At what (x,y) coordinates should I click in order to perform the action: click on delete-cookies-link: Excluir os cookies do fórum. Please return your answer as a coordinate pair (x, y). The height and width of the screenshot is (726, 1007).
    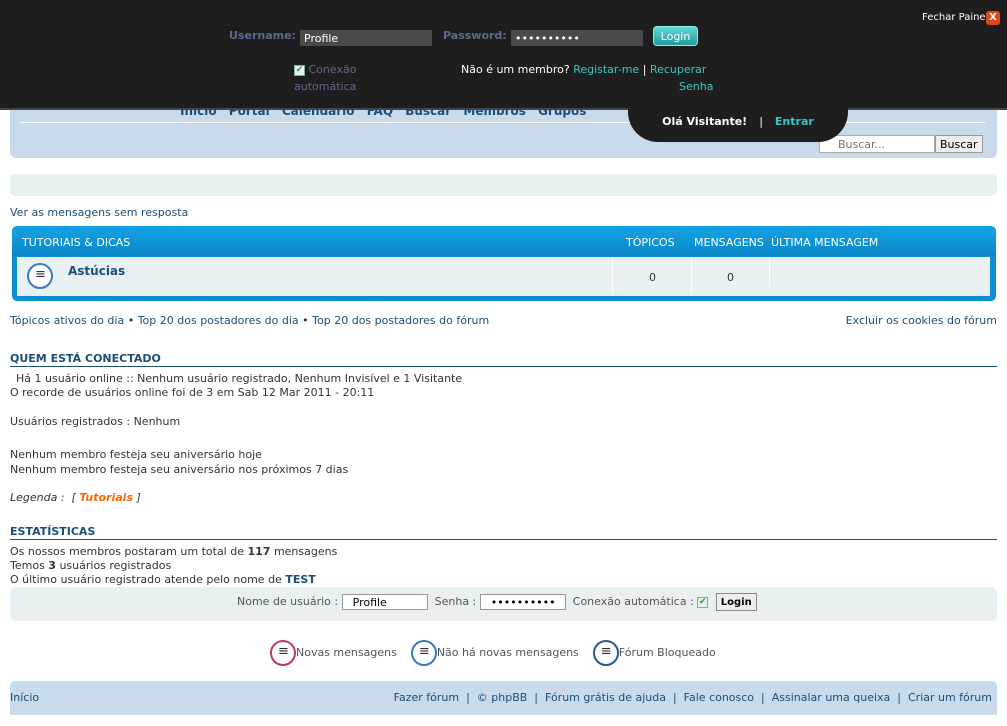
    Looking at the image, I should click on (921, 320).